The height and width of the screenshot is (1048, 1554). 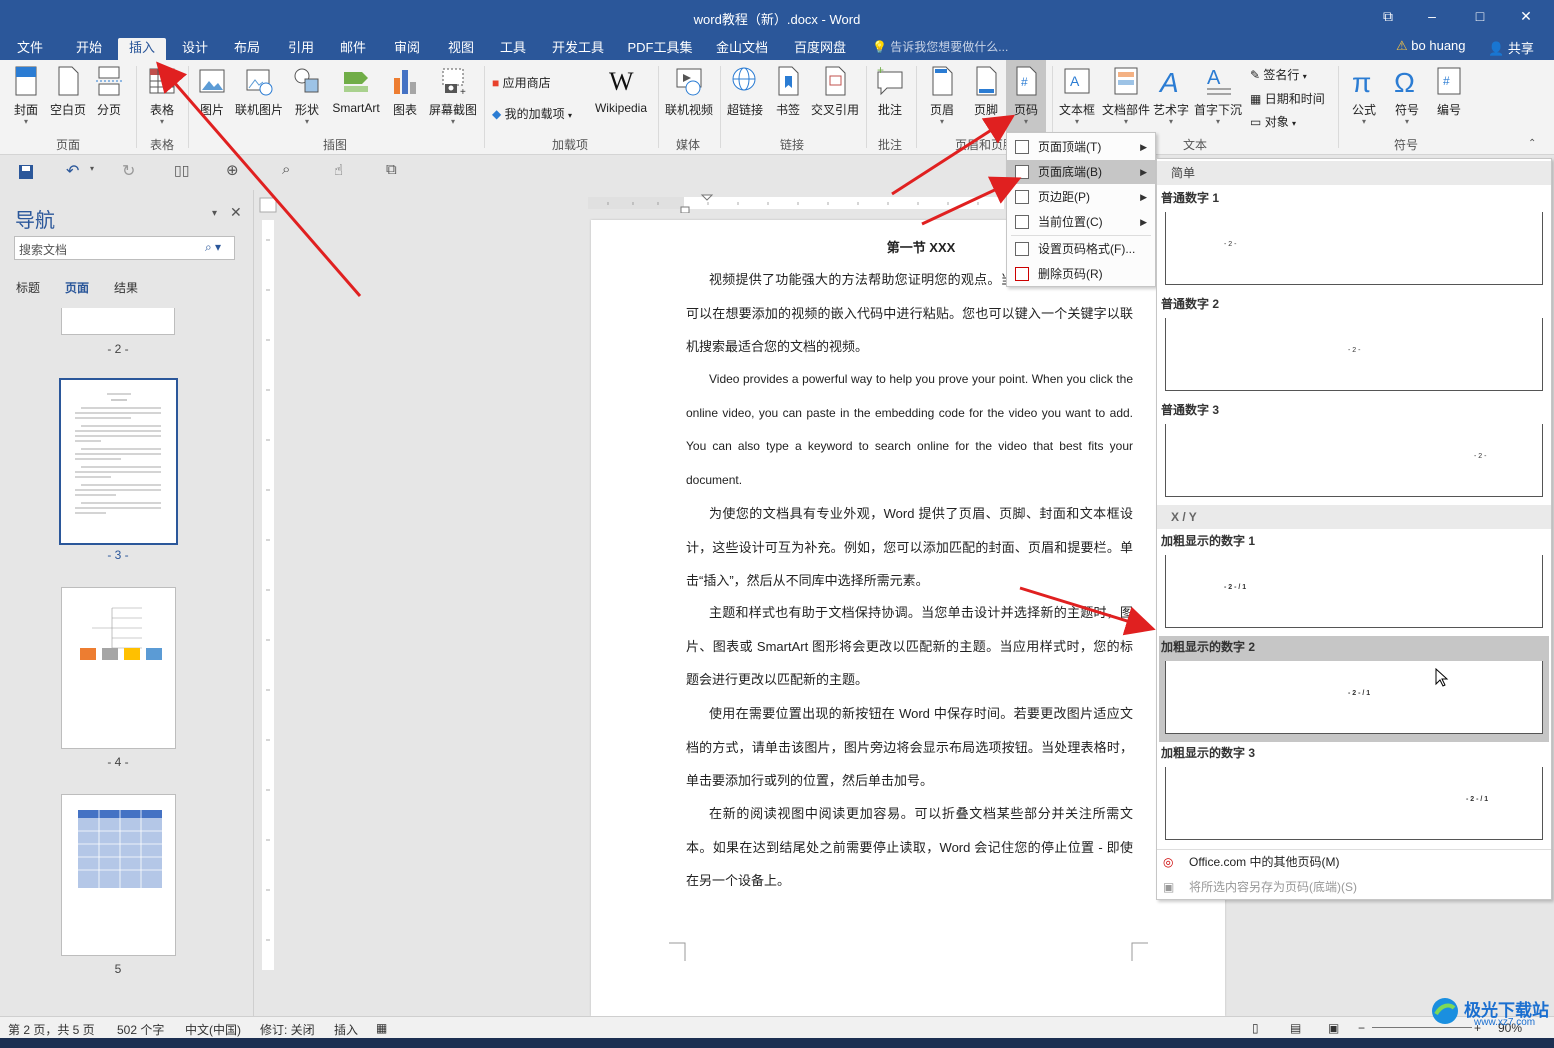 I want to click on quick-parts-button: 文档部件 ▾, so click(x=1126, y=95).